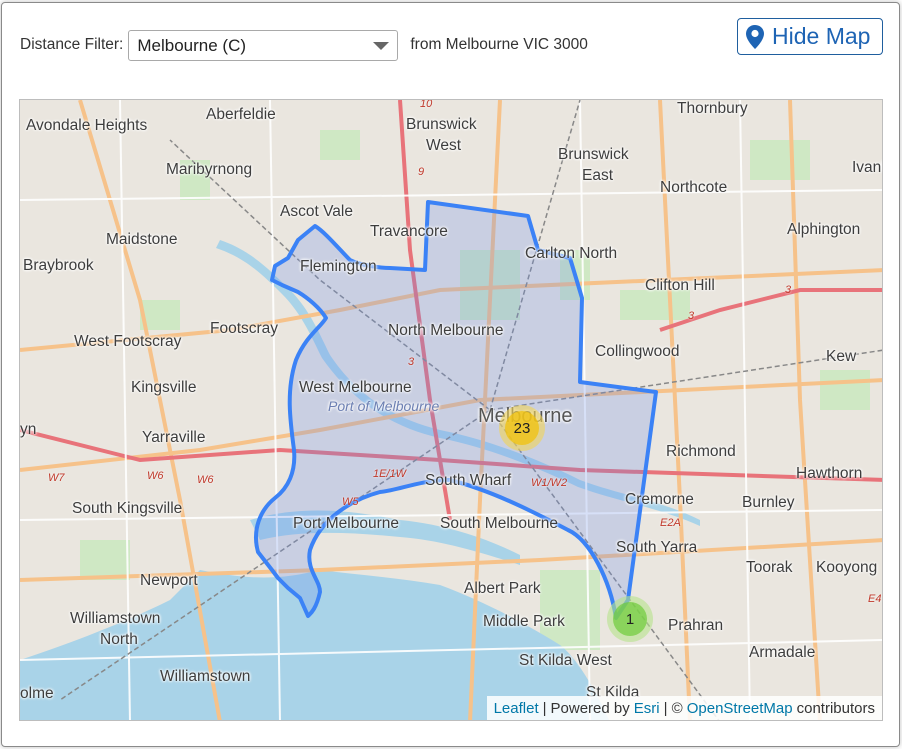 The image size is (902, 749). Describe the element at coordinates (390, 474) in the screenshot. I see `road-number: 1E/1W` at that location.